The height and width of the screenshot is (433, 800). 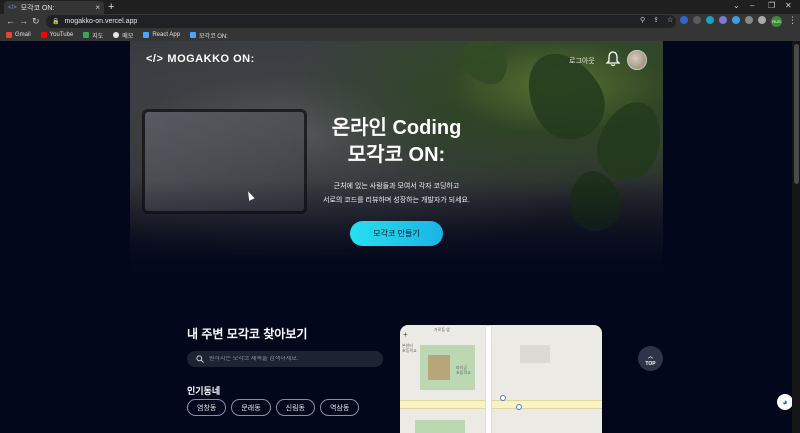 I want to click on code-brackets-icon: </>, so click(x=155, y=59).